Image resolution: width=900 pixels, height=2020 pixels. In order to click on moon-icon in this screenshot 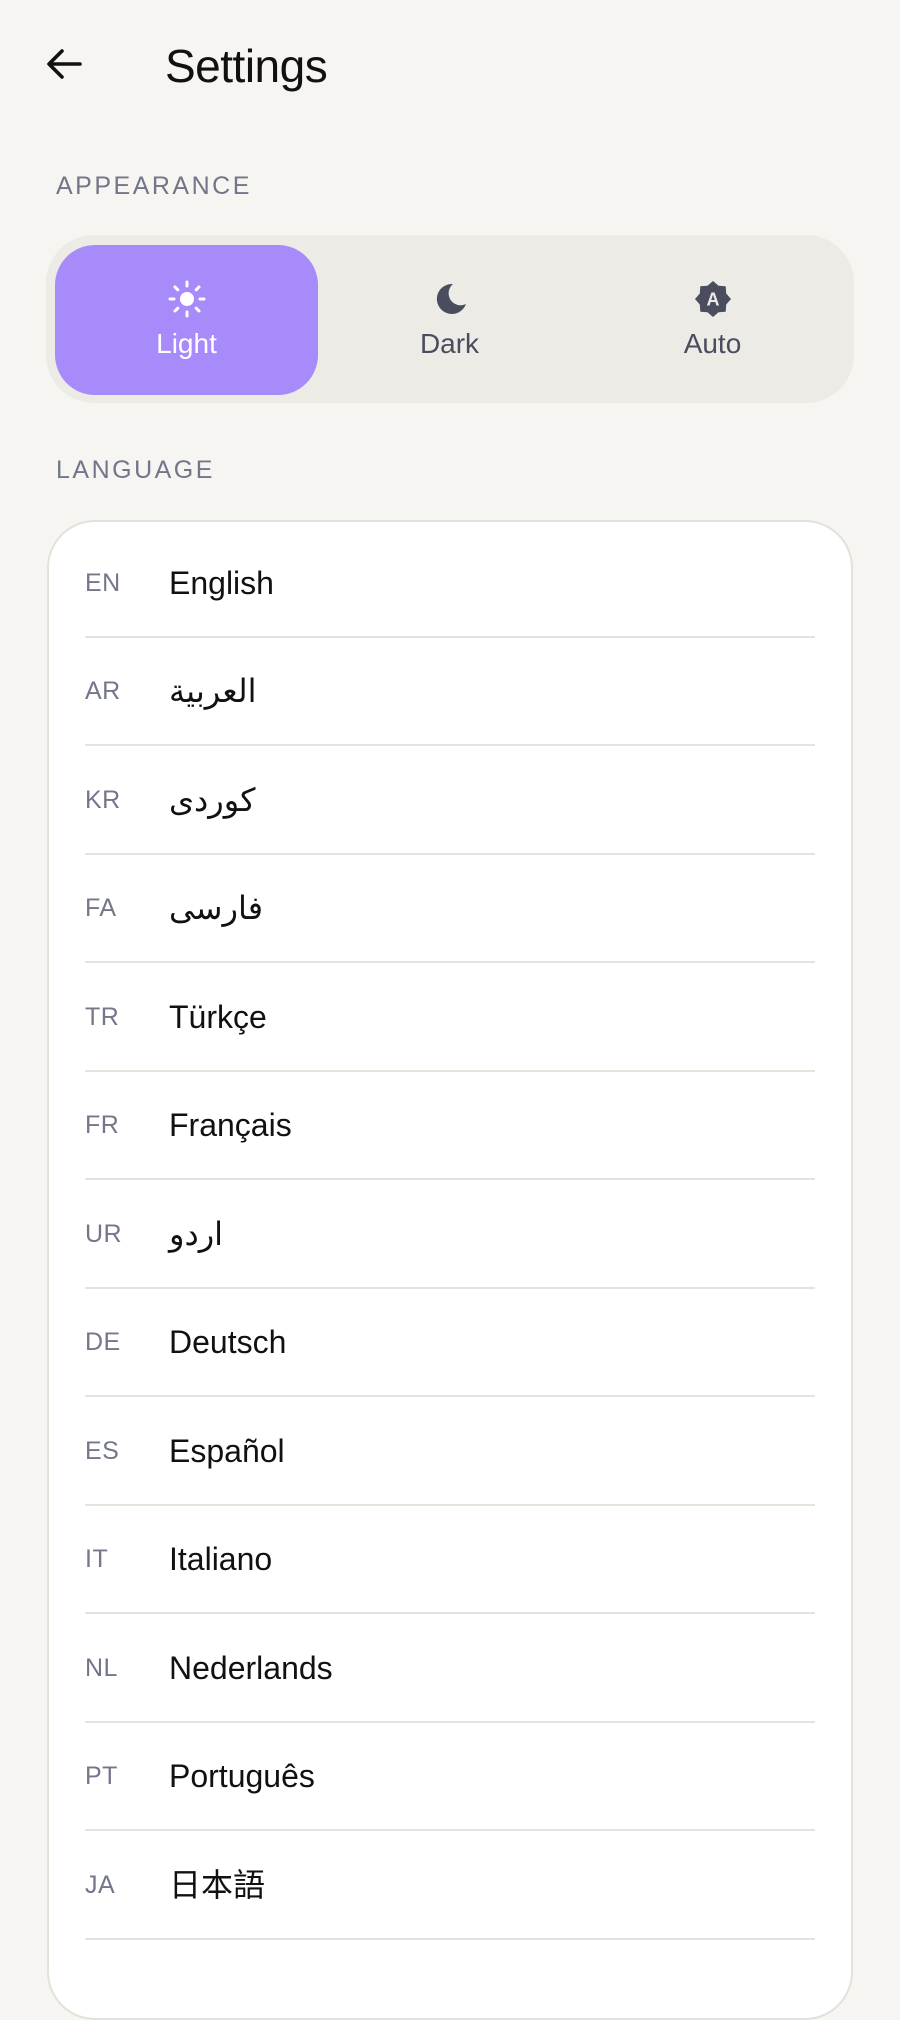, I will do `click(450, 299)`.